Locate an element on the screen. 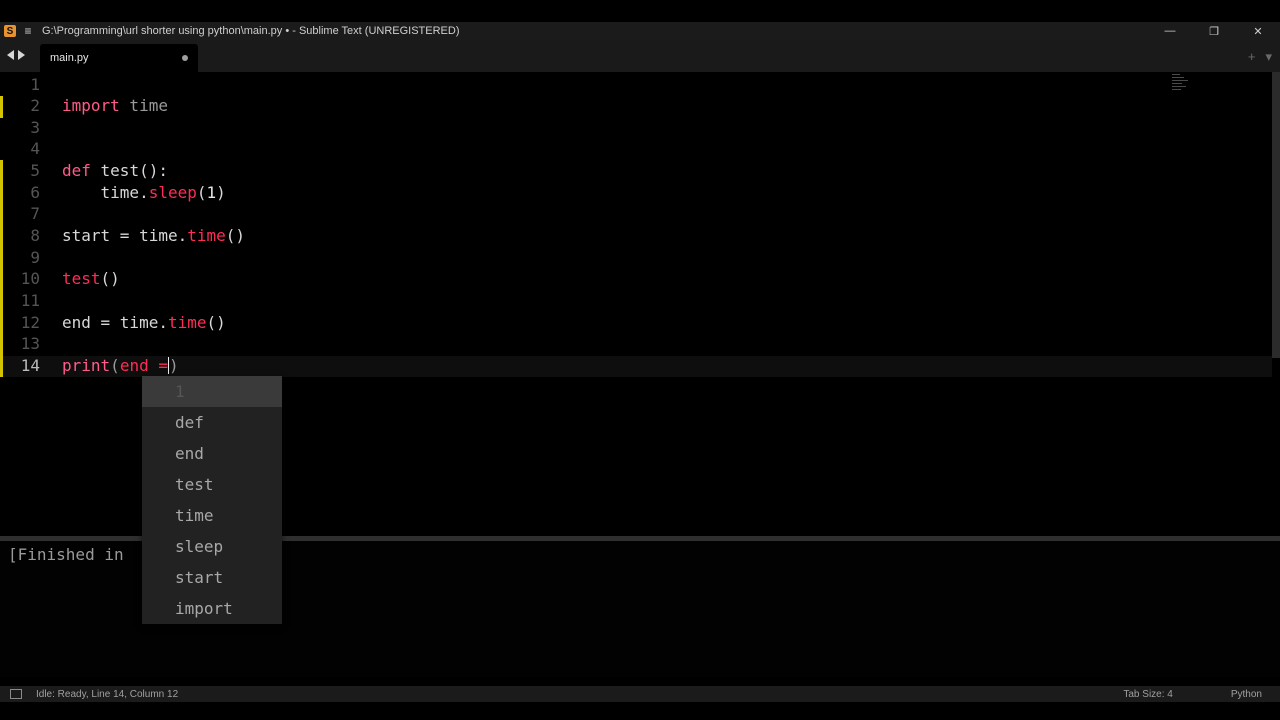 The image size is (1280, 720). line-number: 8 is located at coordinates (35, 235).